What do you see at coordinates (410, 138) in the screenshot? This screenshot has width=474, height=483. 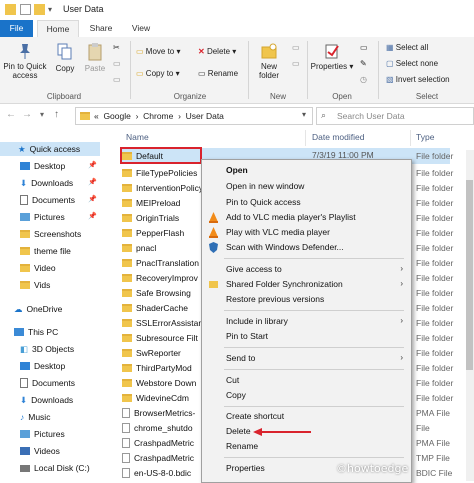 I see `column-divider` at bounding box center [410, 138].